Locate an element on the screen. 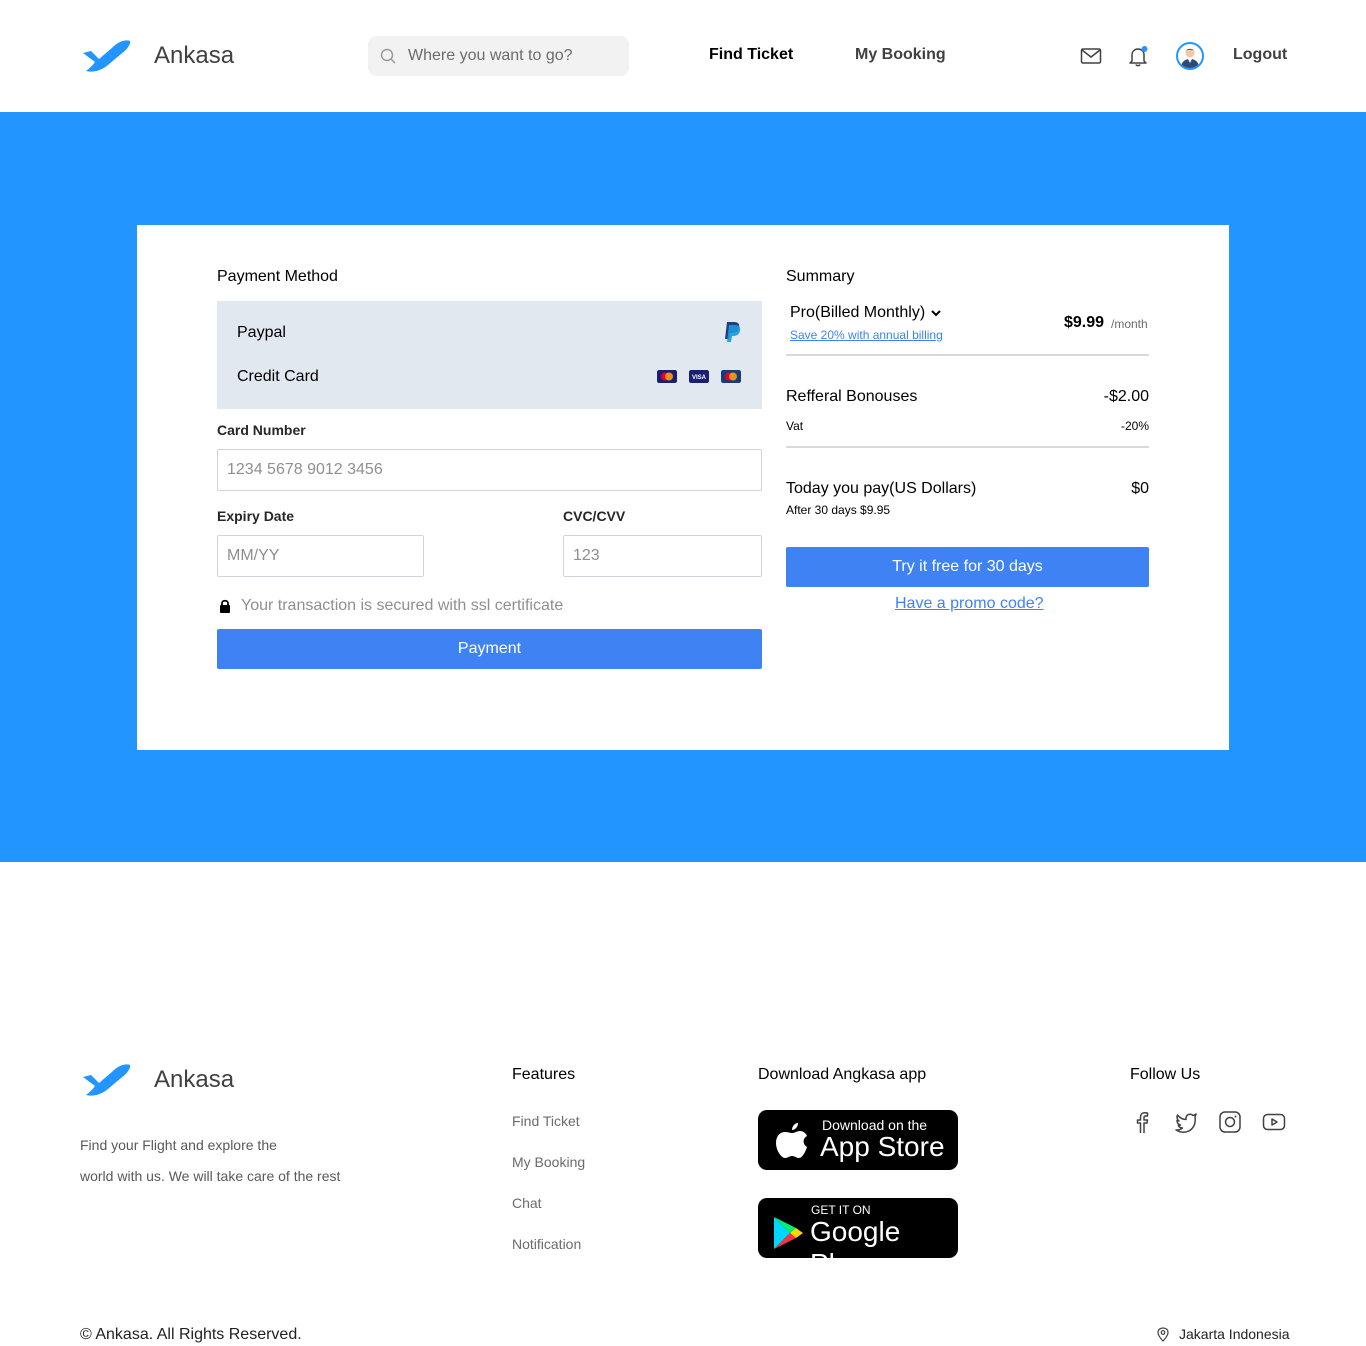  vat-label: Vat is located at coordinates (795, 426).